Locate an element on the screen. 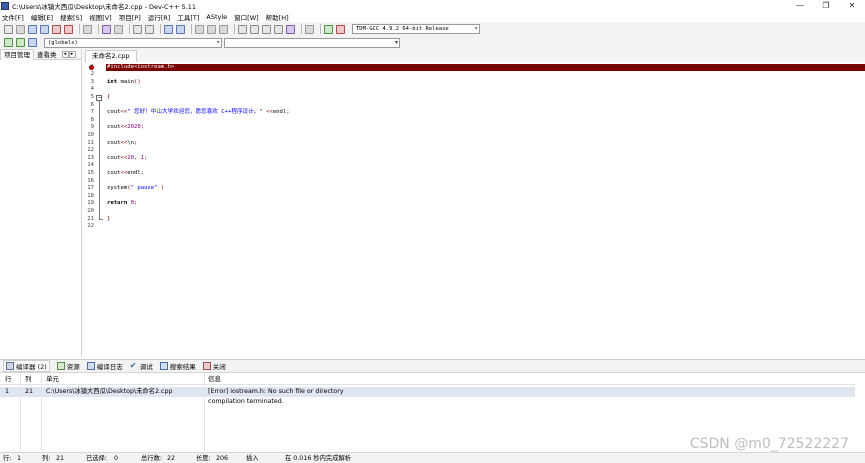 Image resolution: width=865 pixels, height=463 pixels. code-line: cout<<2020; is located at coordinates (485, 128).